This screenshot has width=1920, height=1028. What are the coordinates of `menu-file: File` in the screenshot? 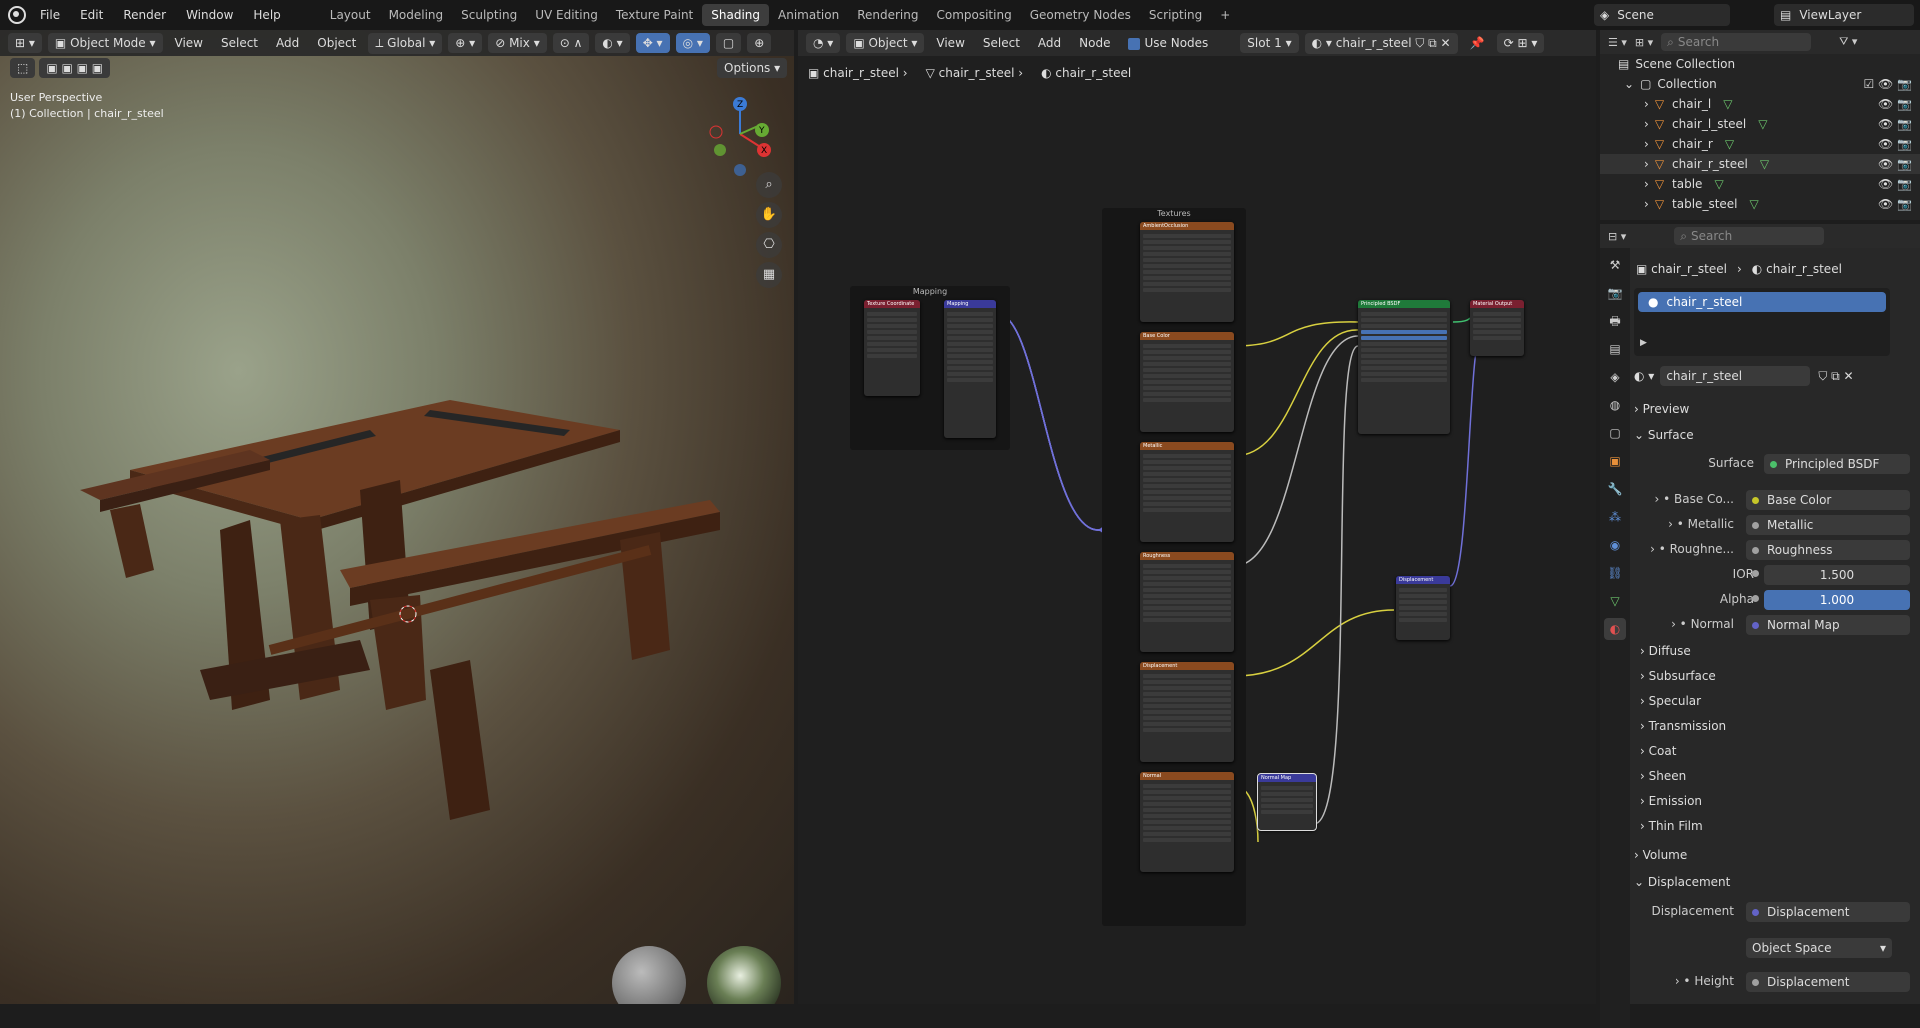 It's located at (50, 15).